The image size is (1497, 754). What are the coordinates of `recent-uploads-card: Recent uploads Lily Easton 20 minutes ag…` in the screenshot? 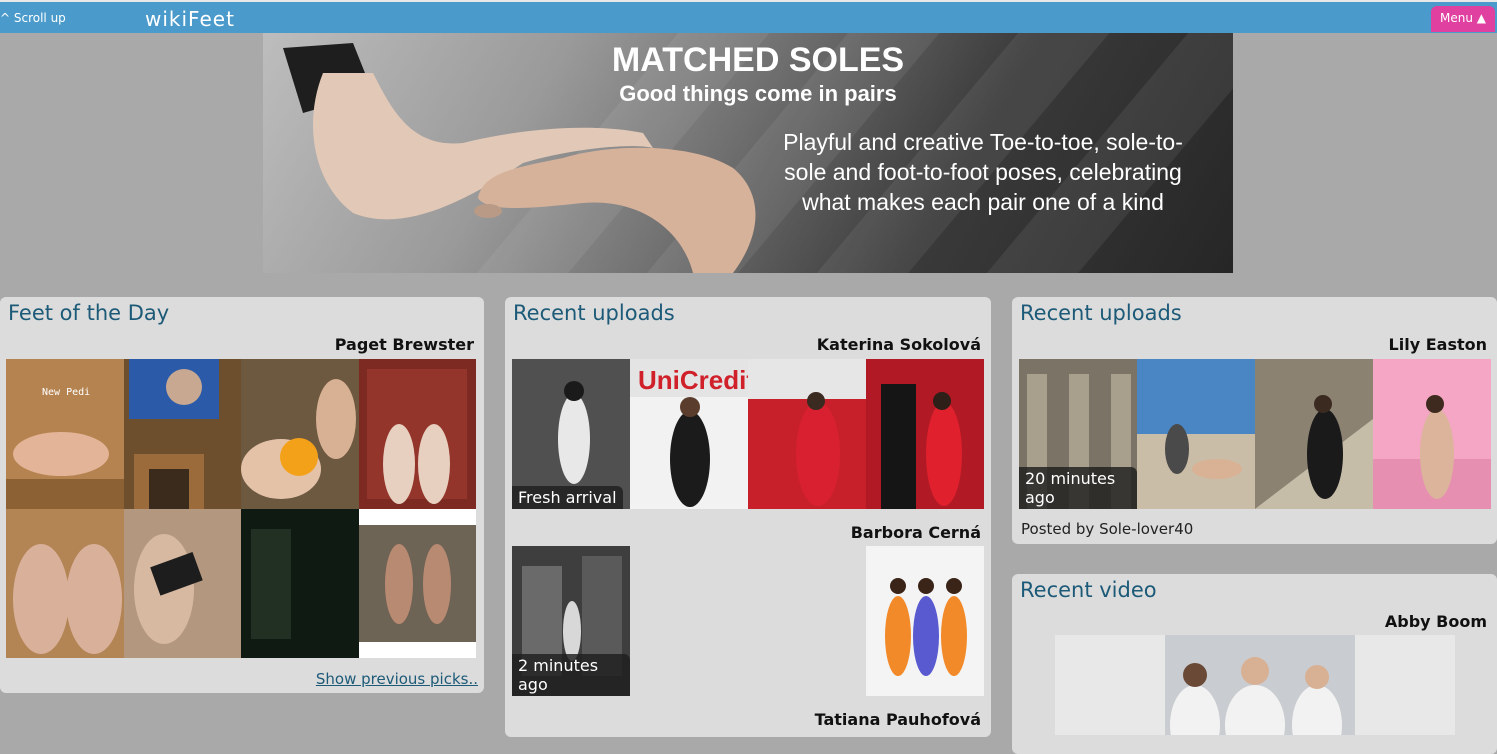 It's located at (1254, 420).